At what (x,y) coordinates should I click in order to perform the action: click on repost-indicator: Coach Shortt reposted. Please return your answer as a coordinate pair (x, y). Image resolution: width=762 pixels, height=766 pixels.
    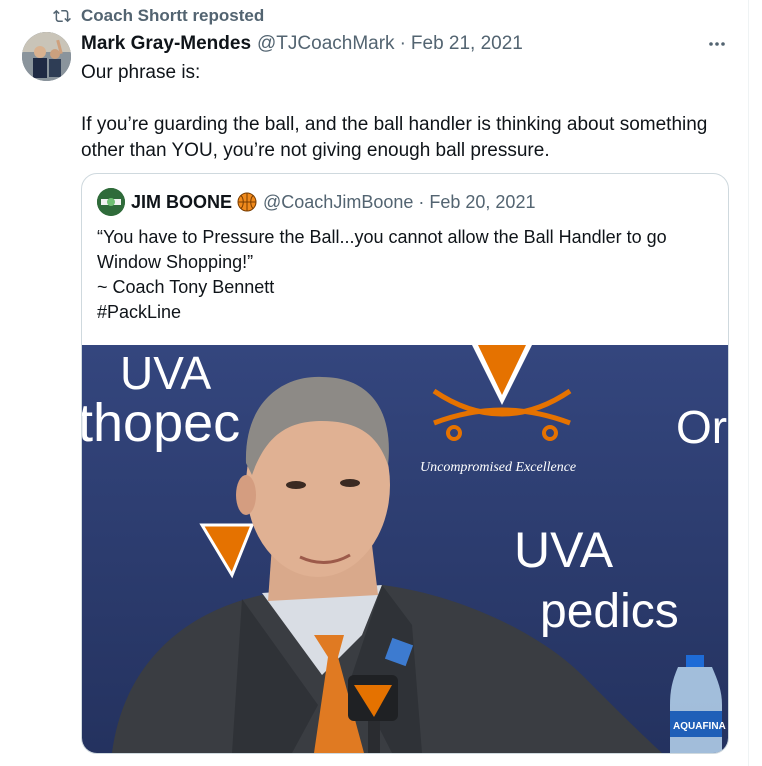
    Looking at the image, I should click on (158, 16).